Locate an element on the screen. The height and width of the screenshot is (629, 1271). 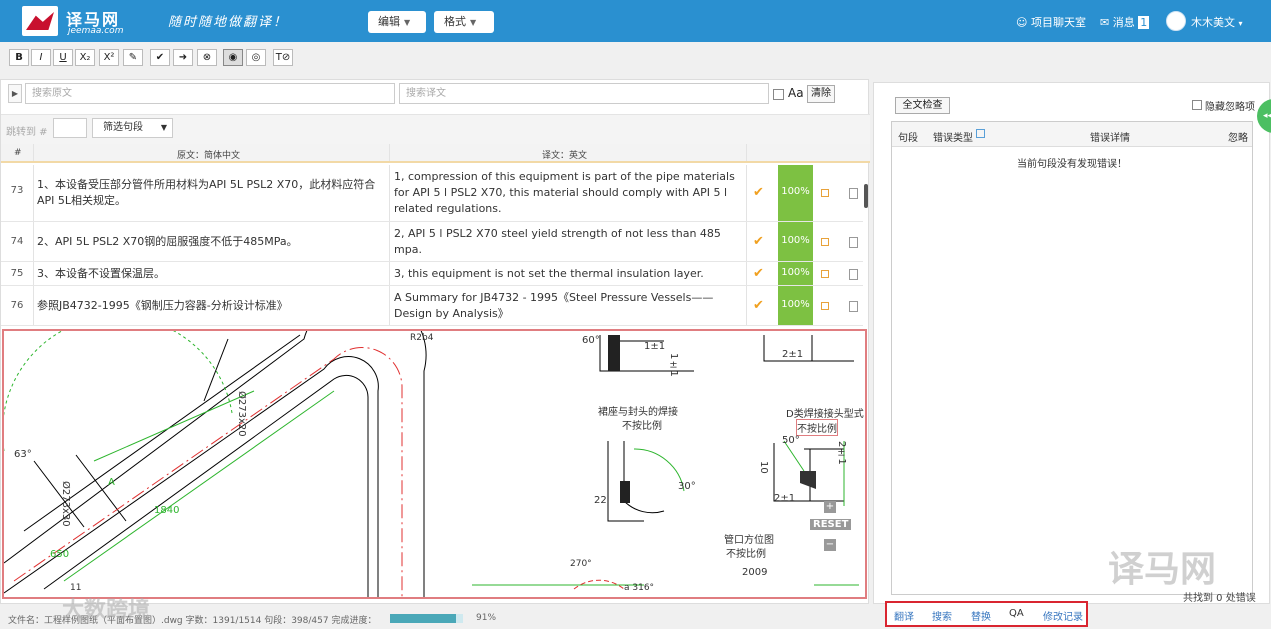
progress-fill is located at coordinates (423, 618).